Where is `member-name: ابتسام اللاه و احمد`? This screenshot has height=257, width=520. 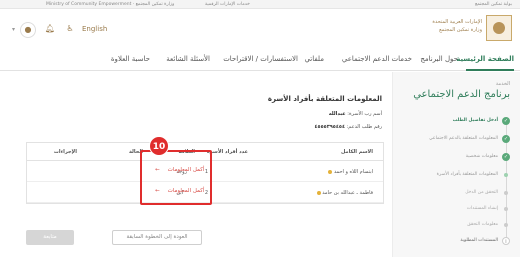 member-name: ابتسام اللاه و احمد is located at coordinates (349, 172).